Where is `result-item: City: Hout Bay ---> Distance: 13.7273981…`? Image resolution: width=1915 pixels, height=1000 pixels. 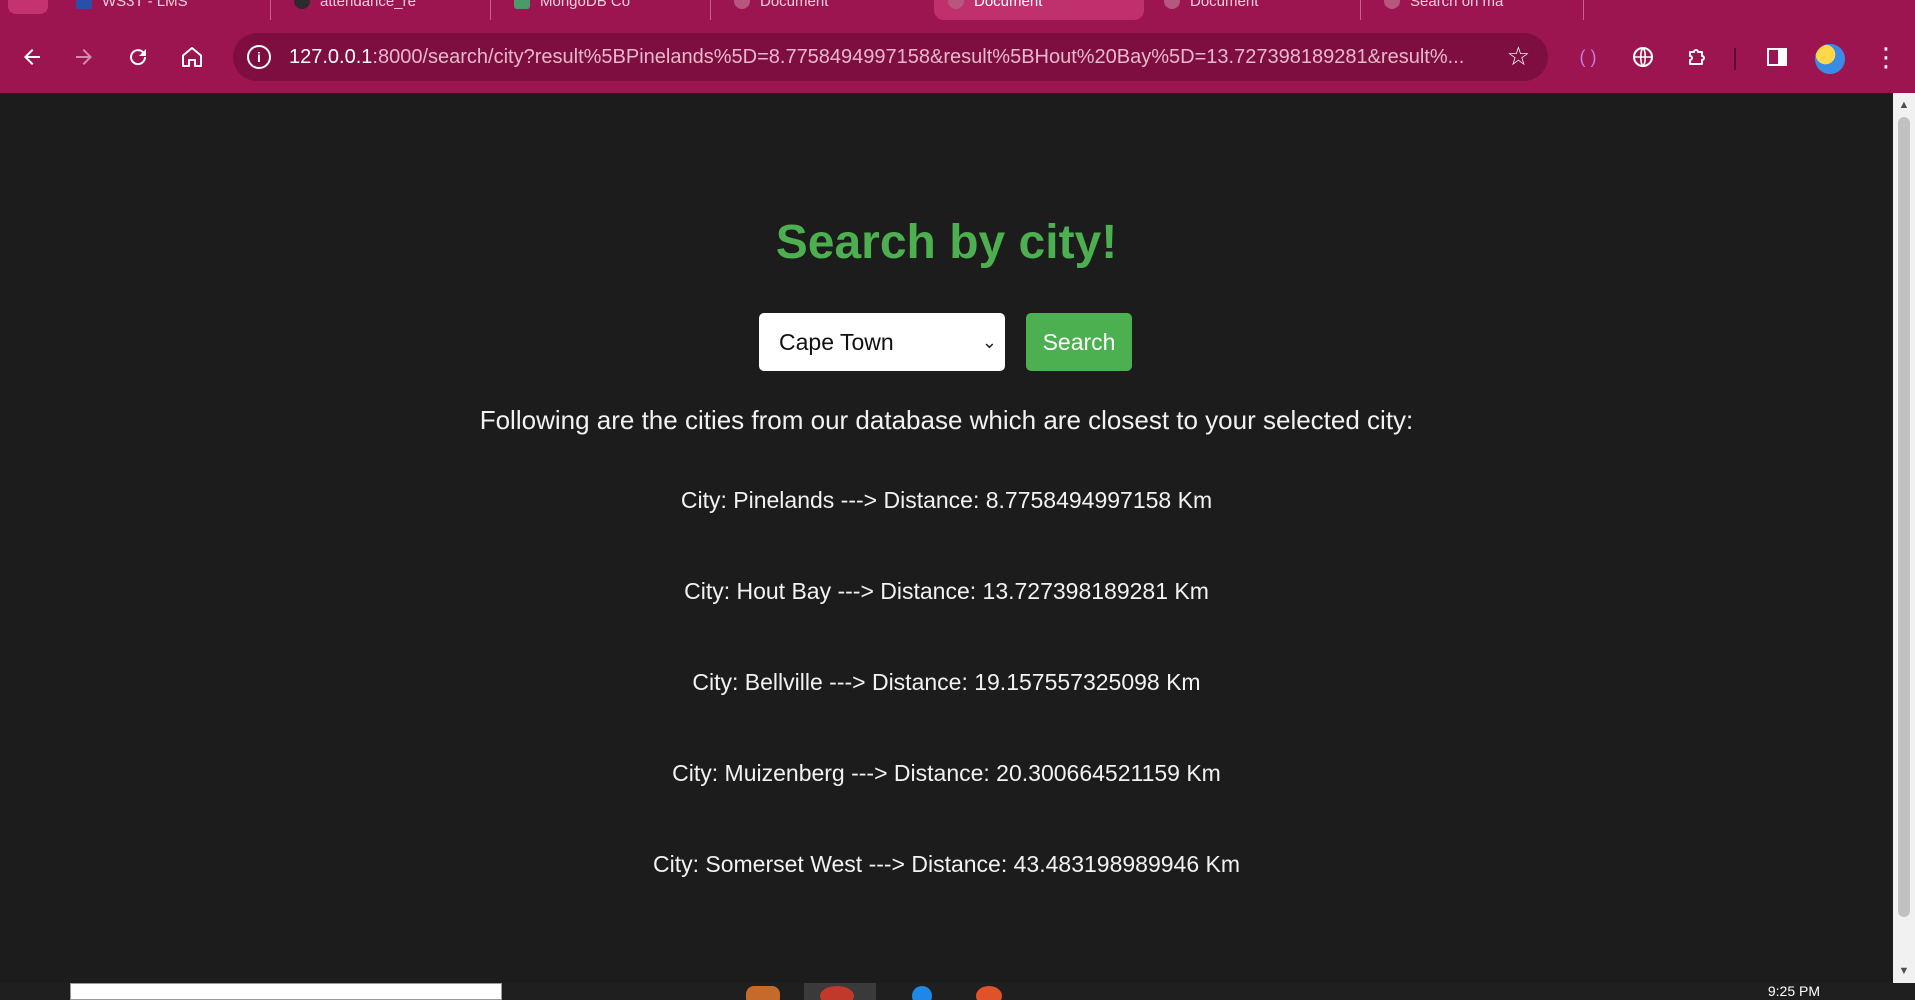
result-item: City: Hout Bay ---> Distance: 13.7273981… is located at coordinates (946, 591).